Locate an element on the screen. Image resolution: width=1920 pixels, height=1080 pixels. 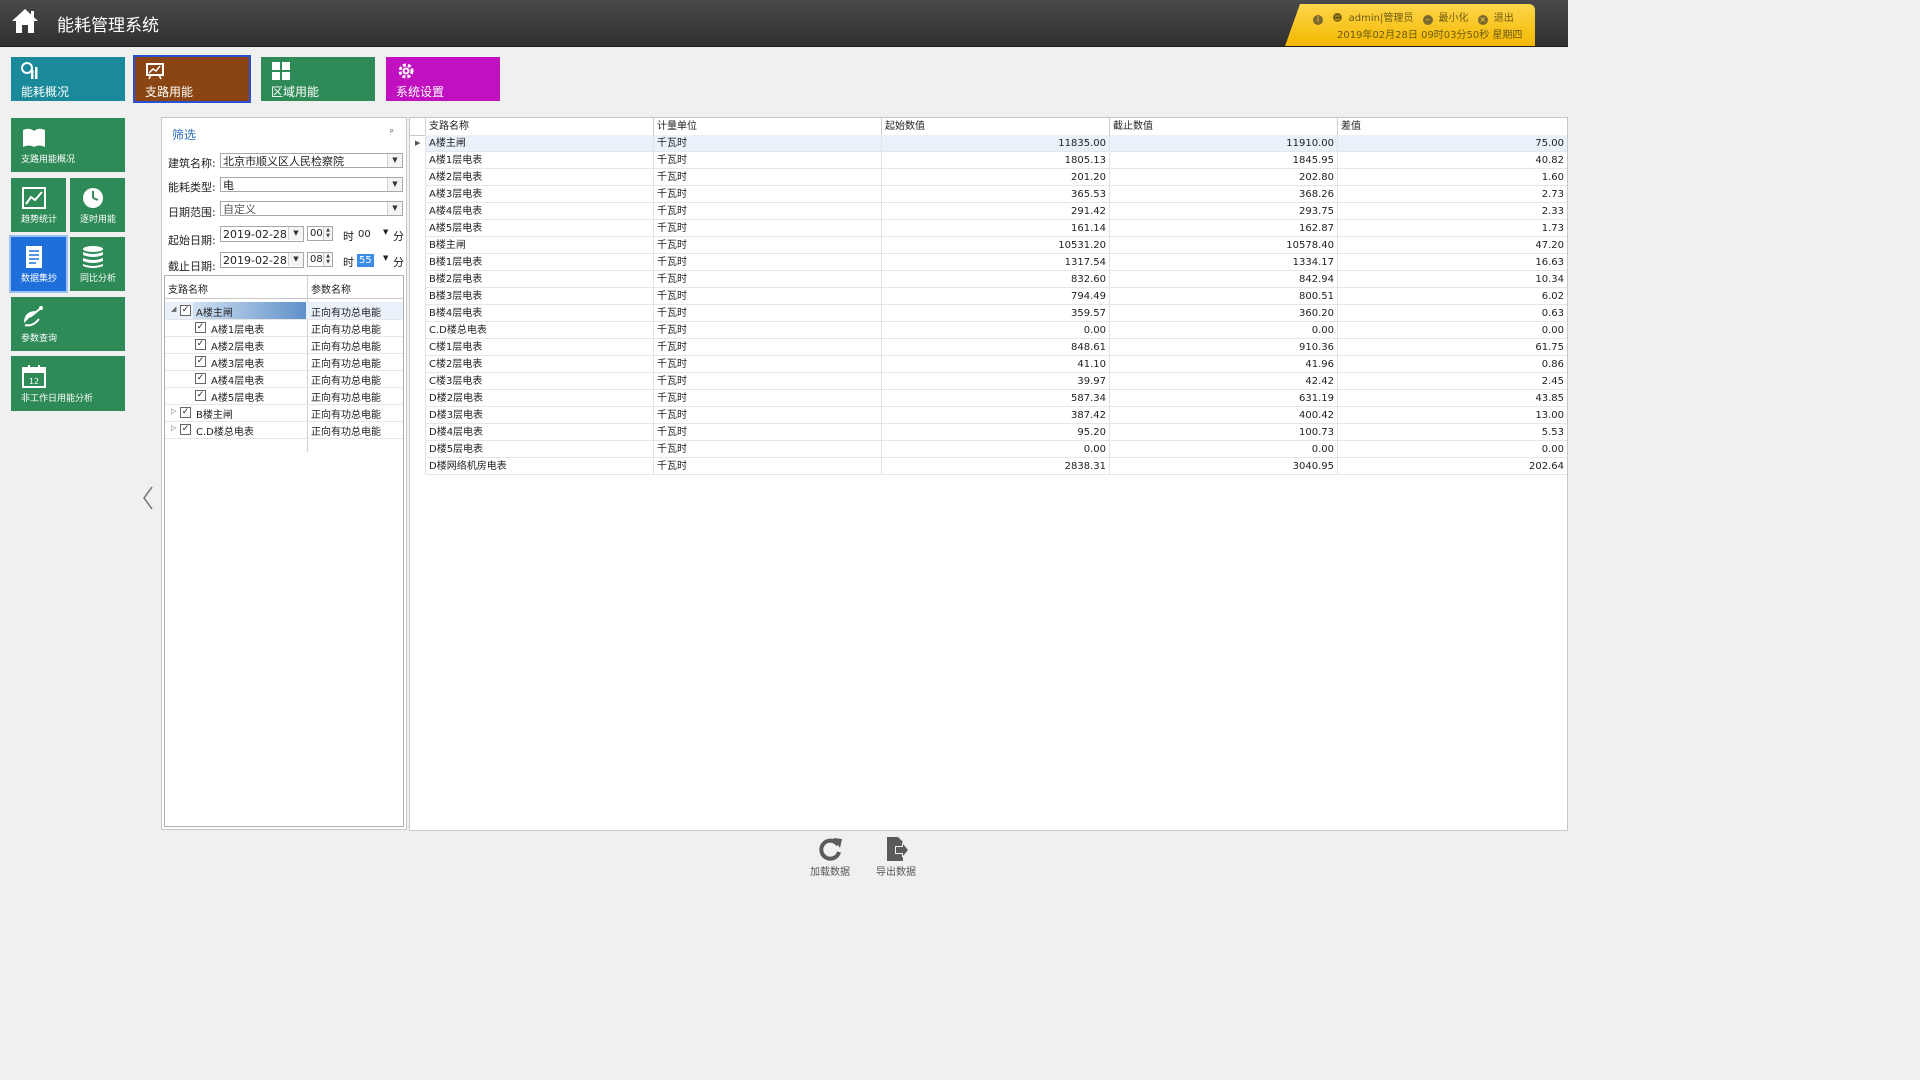
table-row: C.D楼总电表 千瓦时 0.00 0.00 0.00 is located at coordinates (988, 330).